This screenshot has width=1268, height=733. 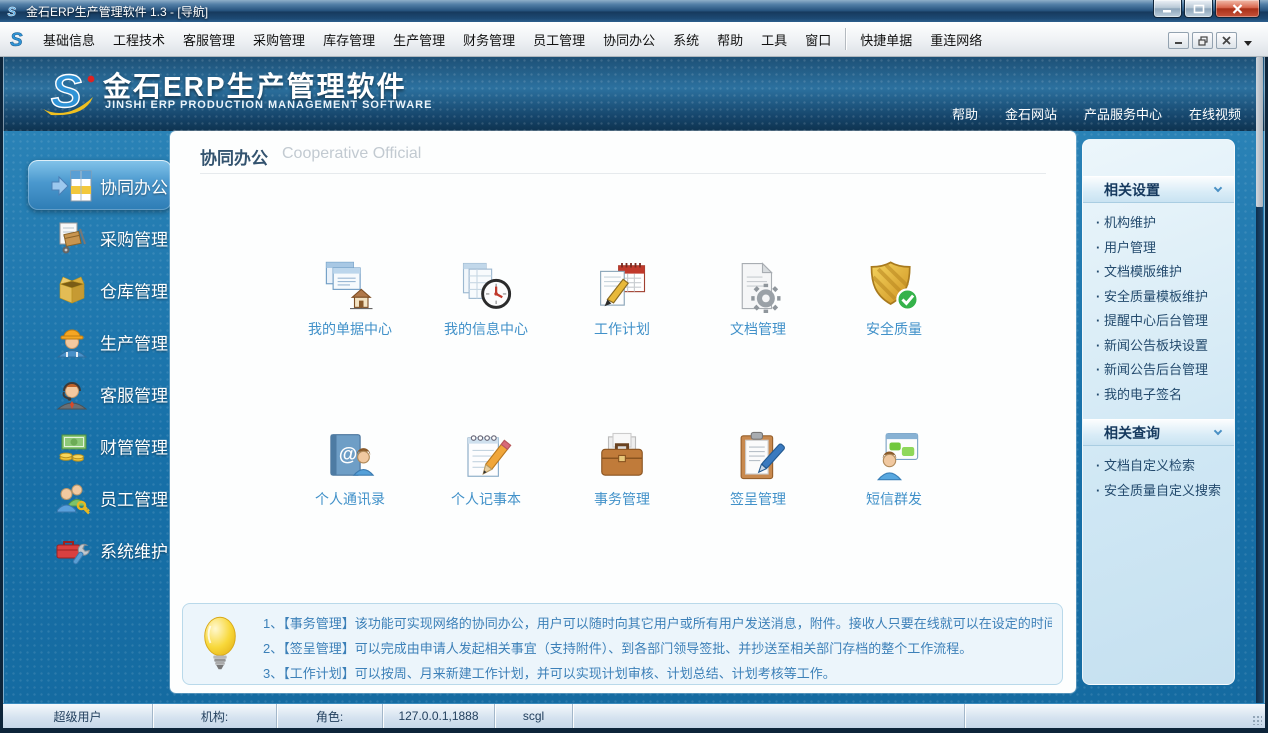 I want to click on sidebar-item-production: 生产管理, so click(x=86, y=342).